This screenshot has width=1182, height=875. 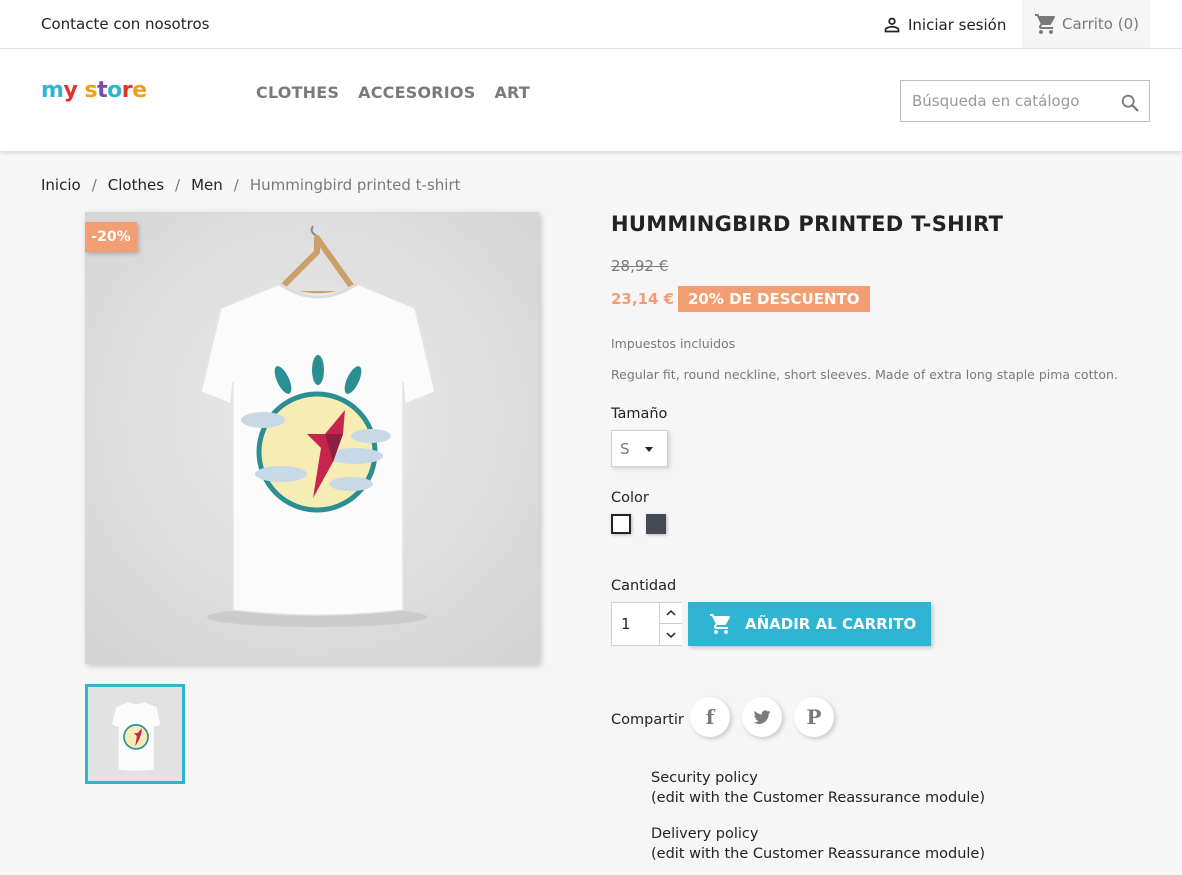 What do you see at coordinates (643, 299) in the screenshot?
I see `current-price: 23,14 €` at bounding box center [643, 299].